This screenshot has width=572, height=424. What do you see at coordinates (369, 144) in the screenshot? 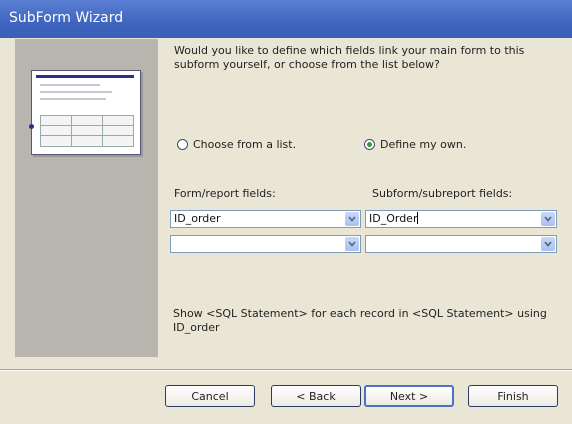
I see `radio-selected-circle-icon` at bounding box center [369, 144].